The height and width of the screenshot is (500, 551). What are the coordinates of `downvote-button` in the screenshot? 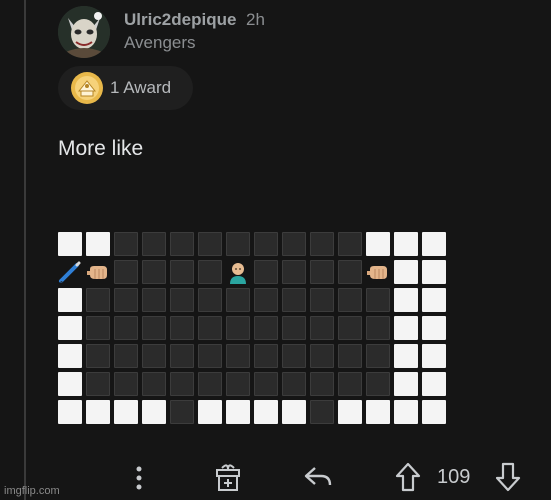 It's located at (508, 477).